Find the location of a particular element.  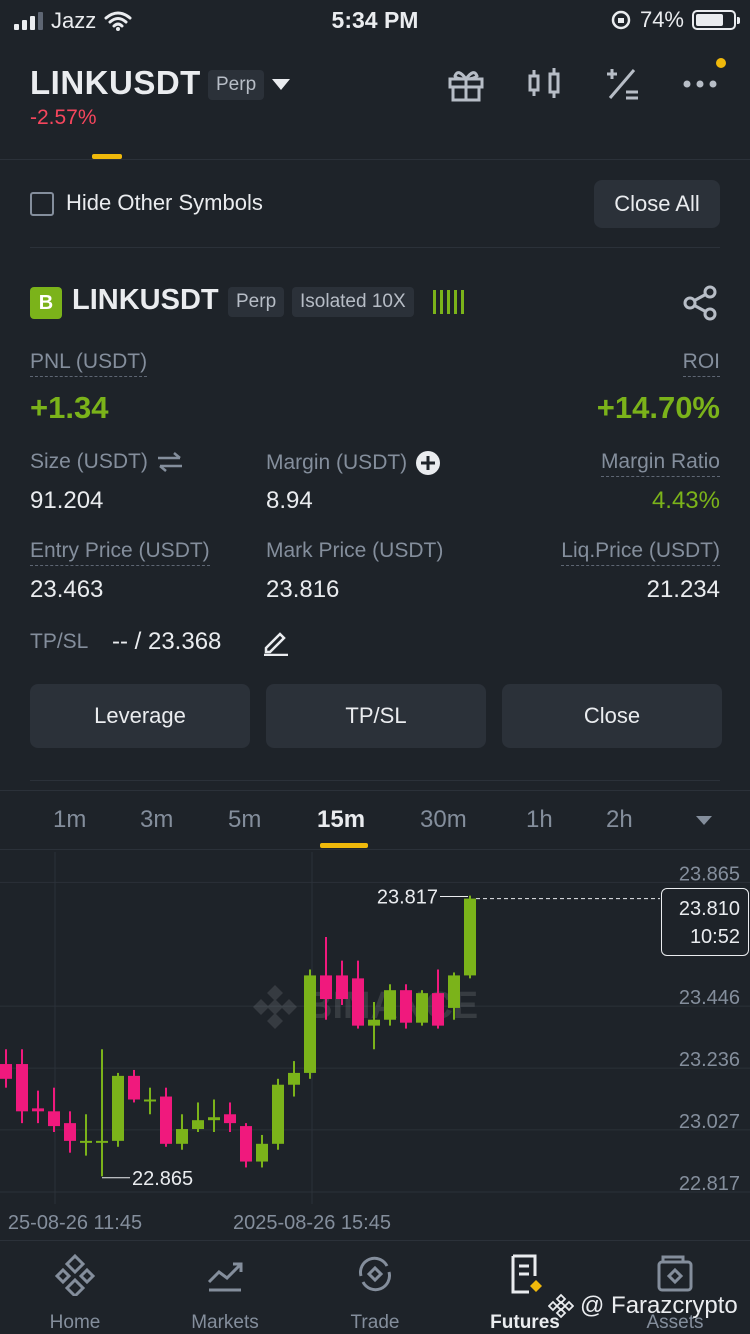

margin-label-row: Margin (USDT) is located at coordinates (353, 463).